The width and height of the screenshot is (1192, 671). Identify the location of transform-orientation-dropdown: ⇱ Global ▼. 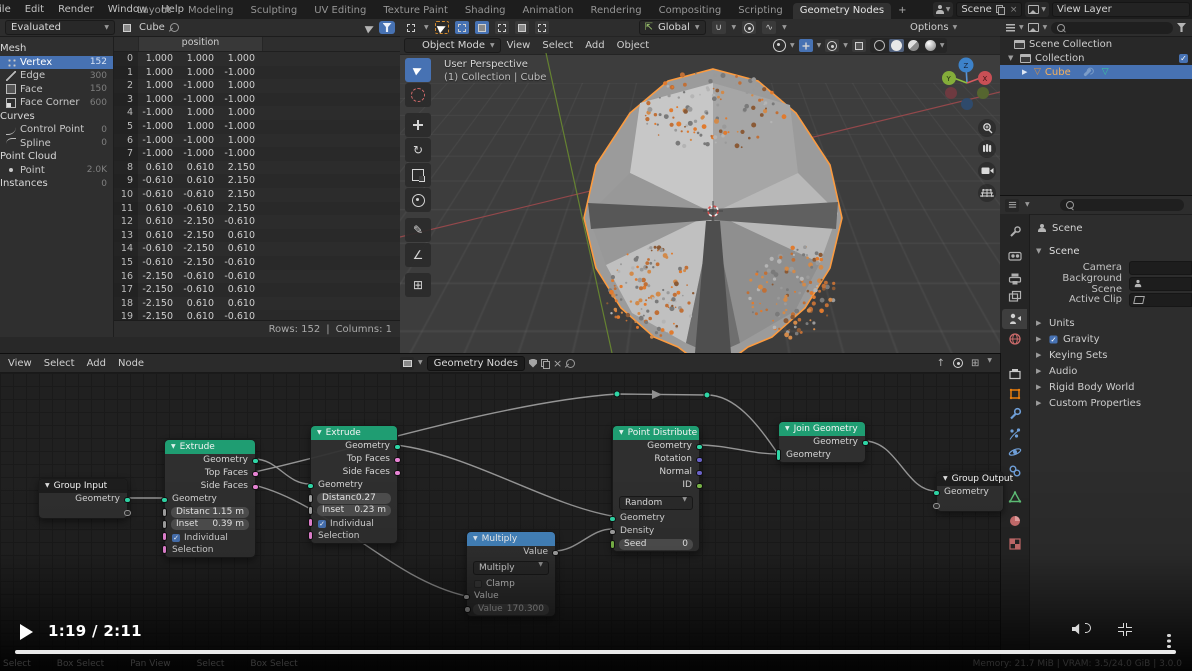
(672, 27).